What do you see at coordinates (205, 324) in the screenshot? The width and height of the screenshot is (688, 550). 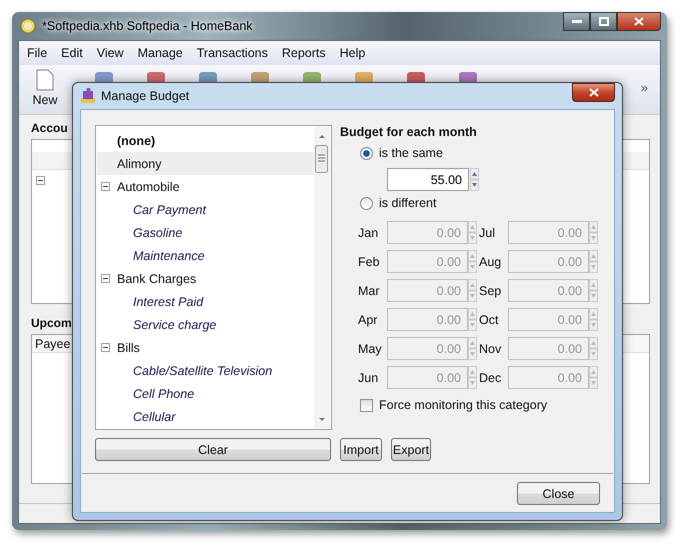 I see `tree-item: Service charge` at bounding box center [205, 324].